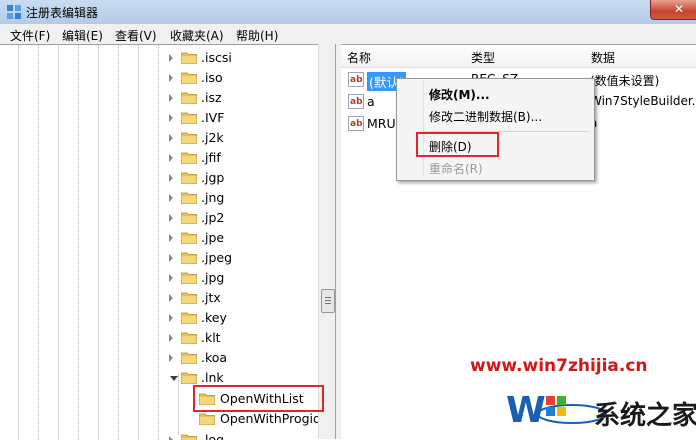 Image resolution: width=696 pixels, height=440 pixels. What do you see at coordinates (14, 12) in the screenshot?
I see `registry-editor-icon` at bounding box center [14, 12].